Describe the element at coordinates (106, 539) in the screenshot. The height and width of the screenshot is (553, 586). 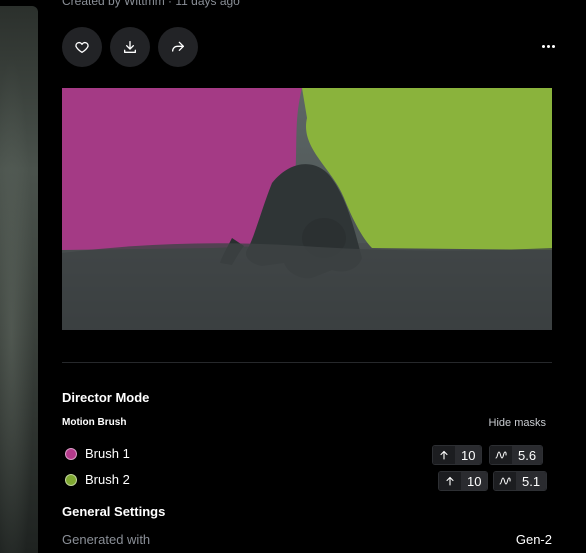
I see `generated-with-label: Generated with` at that location.